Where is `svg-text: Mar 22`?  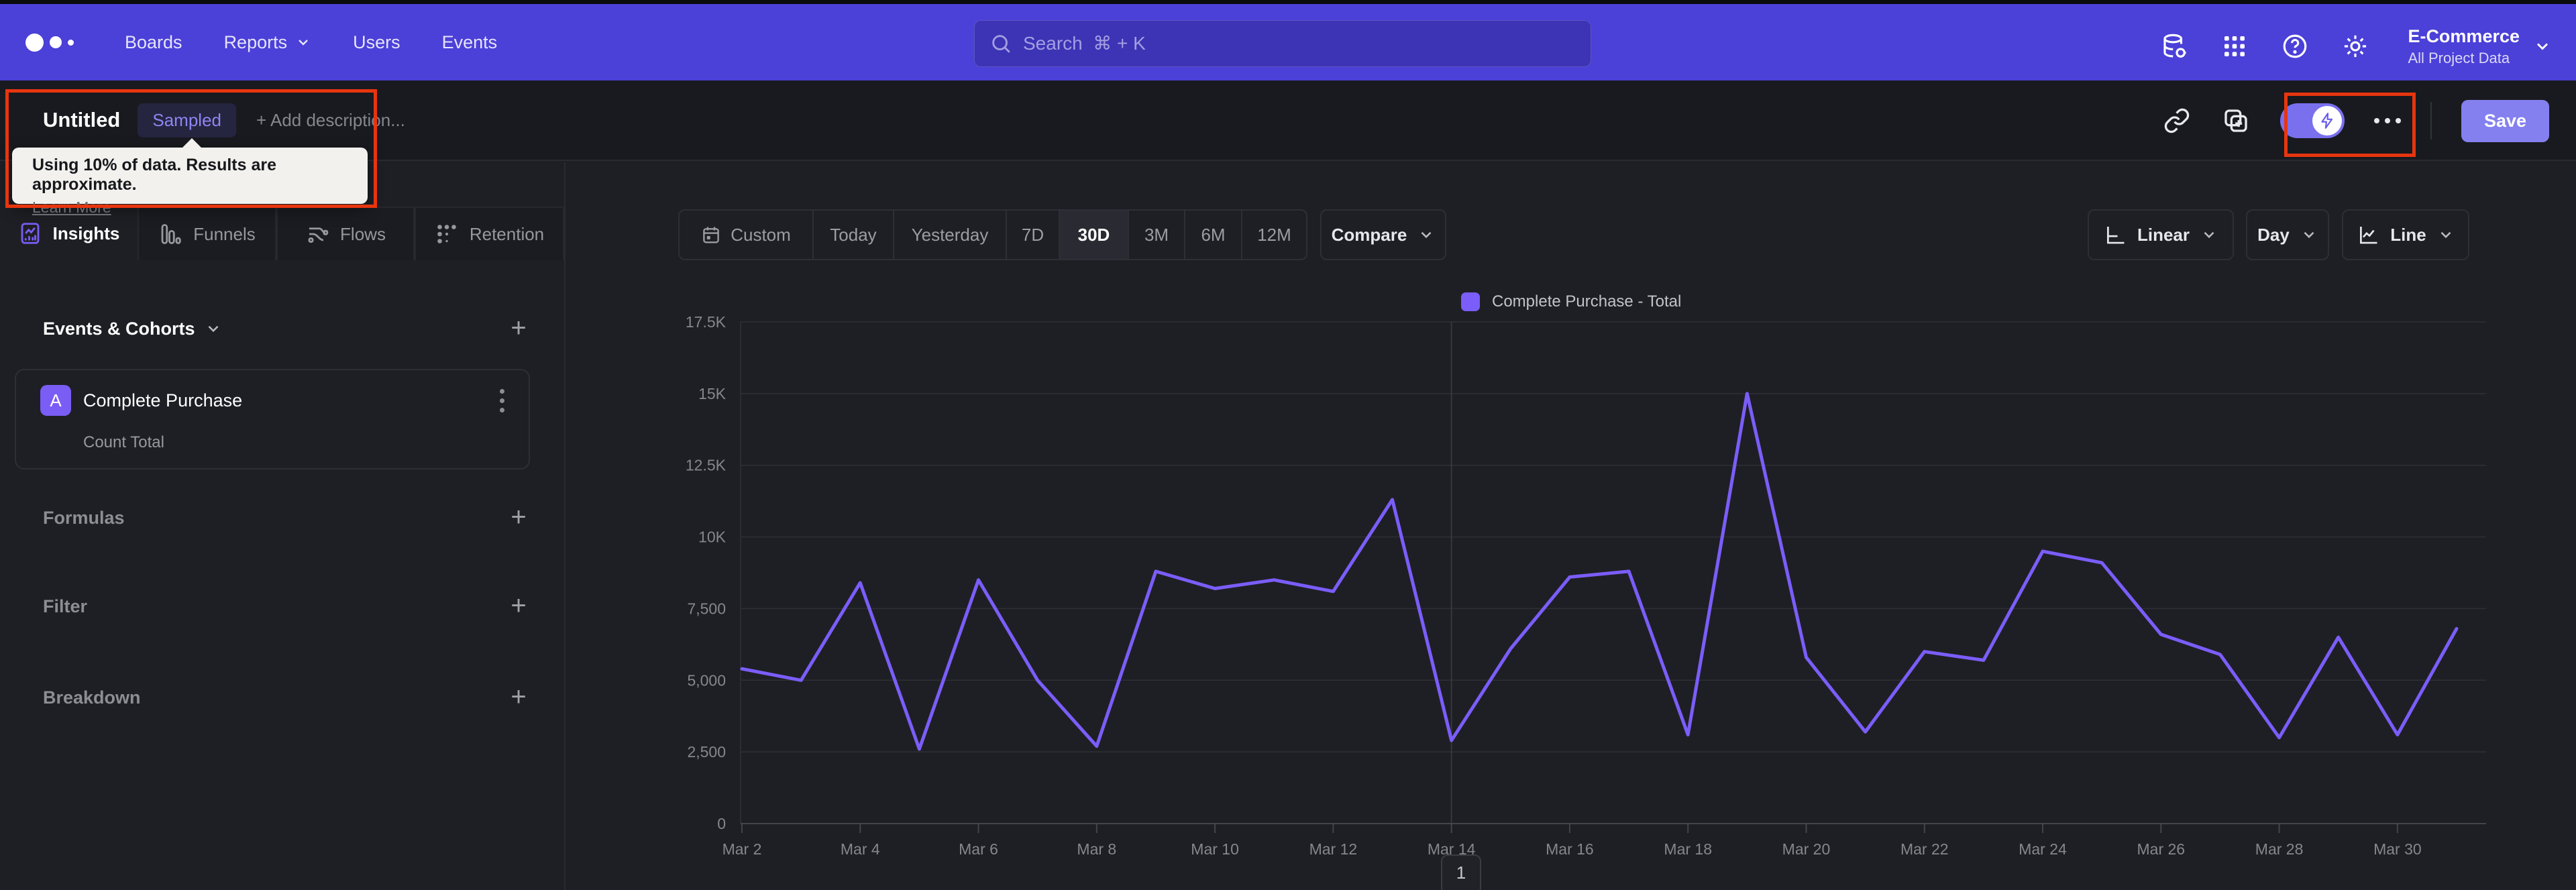 svg-text: Mar 22 is located at coordinates (1924, 849).